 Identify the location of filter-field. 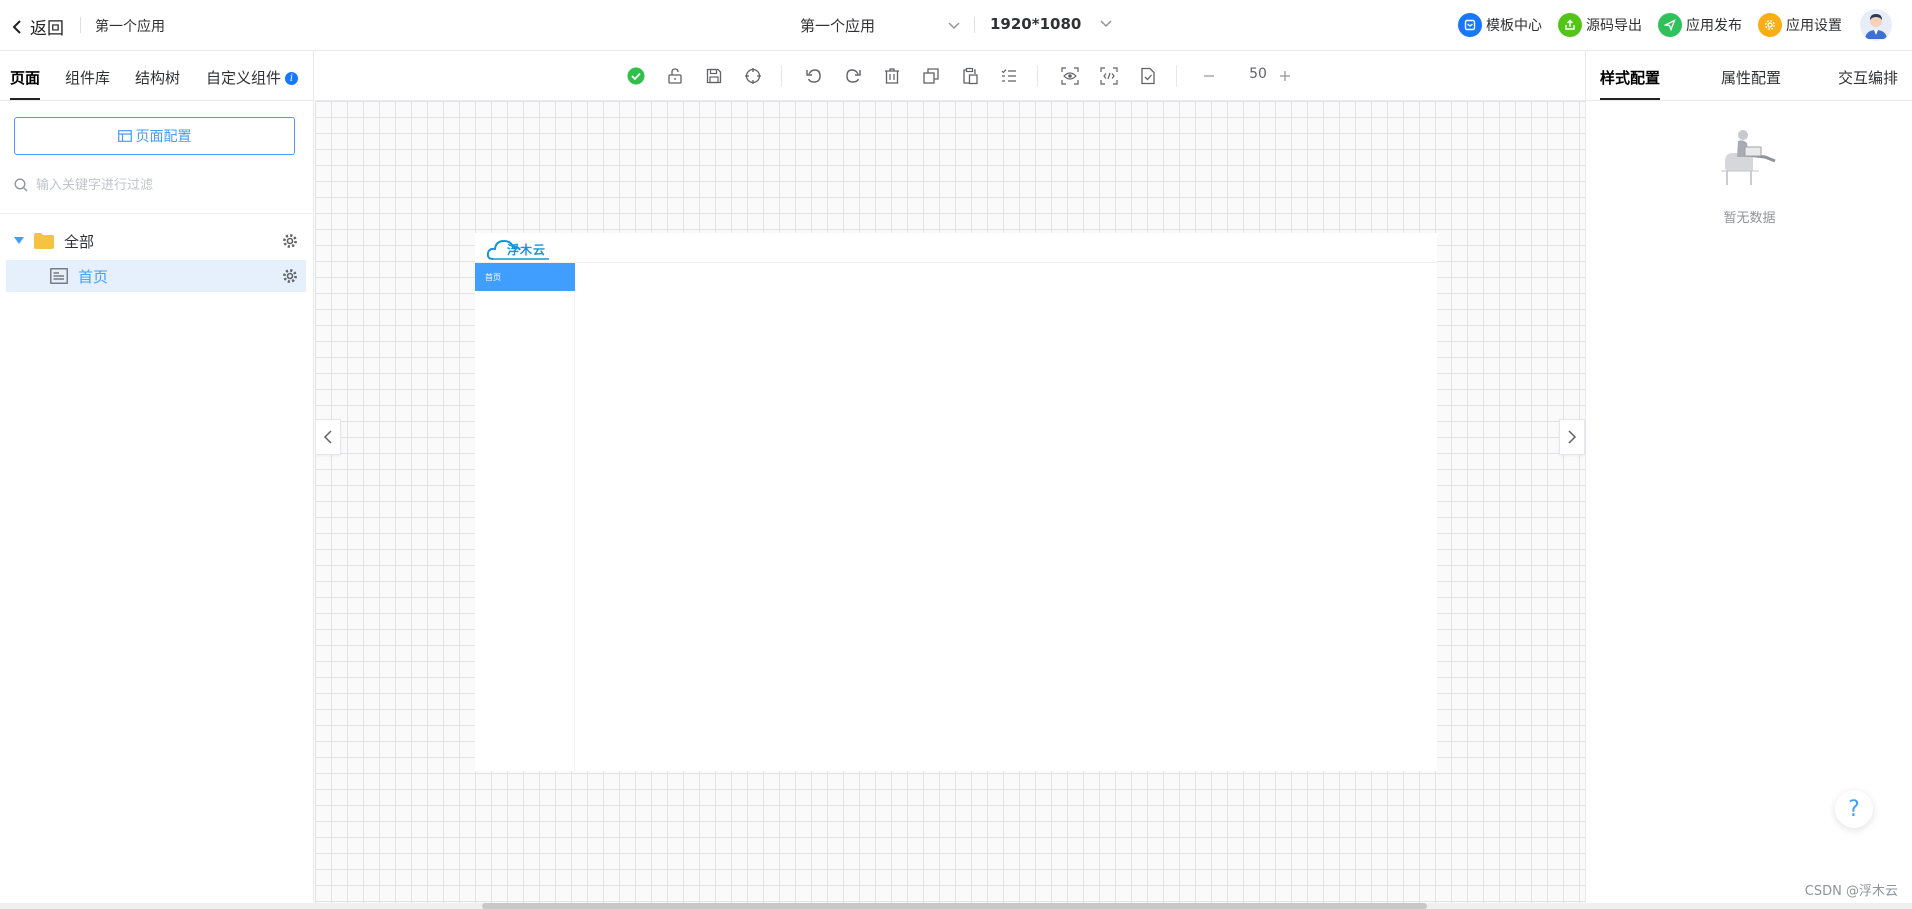
(154, 185).